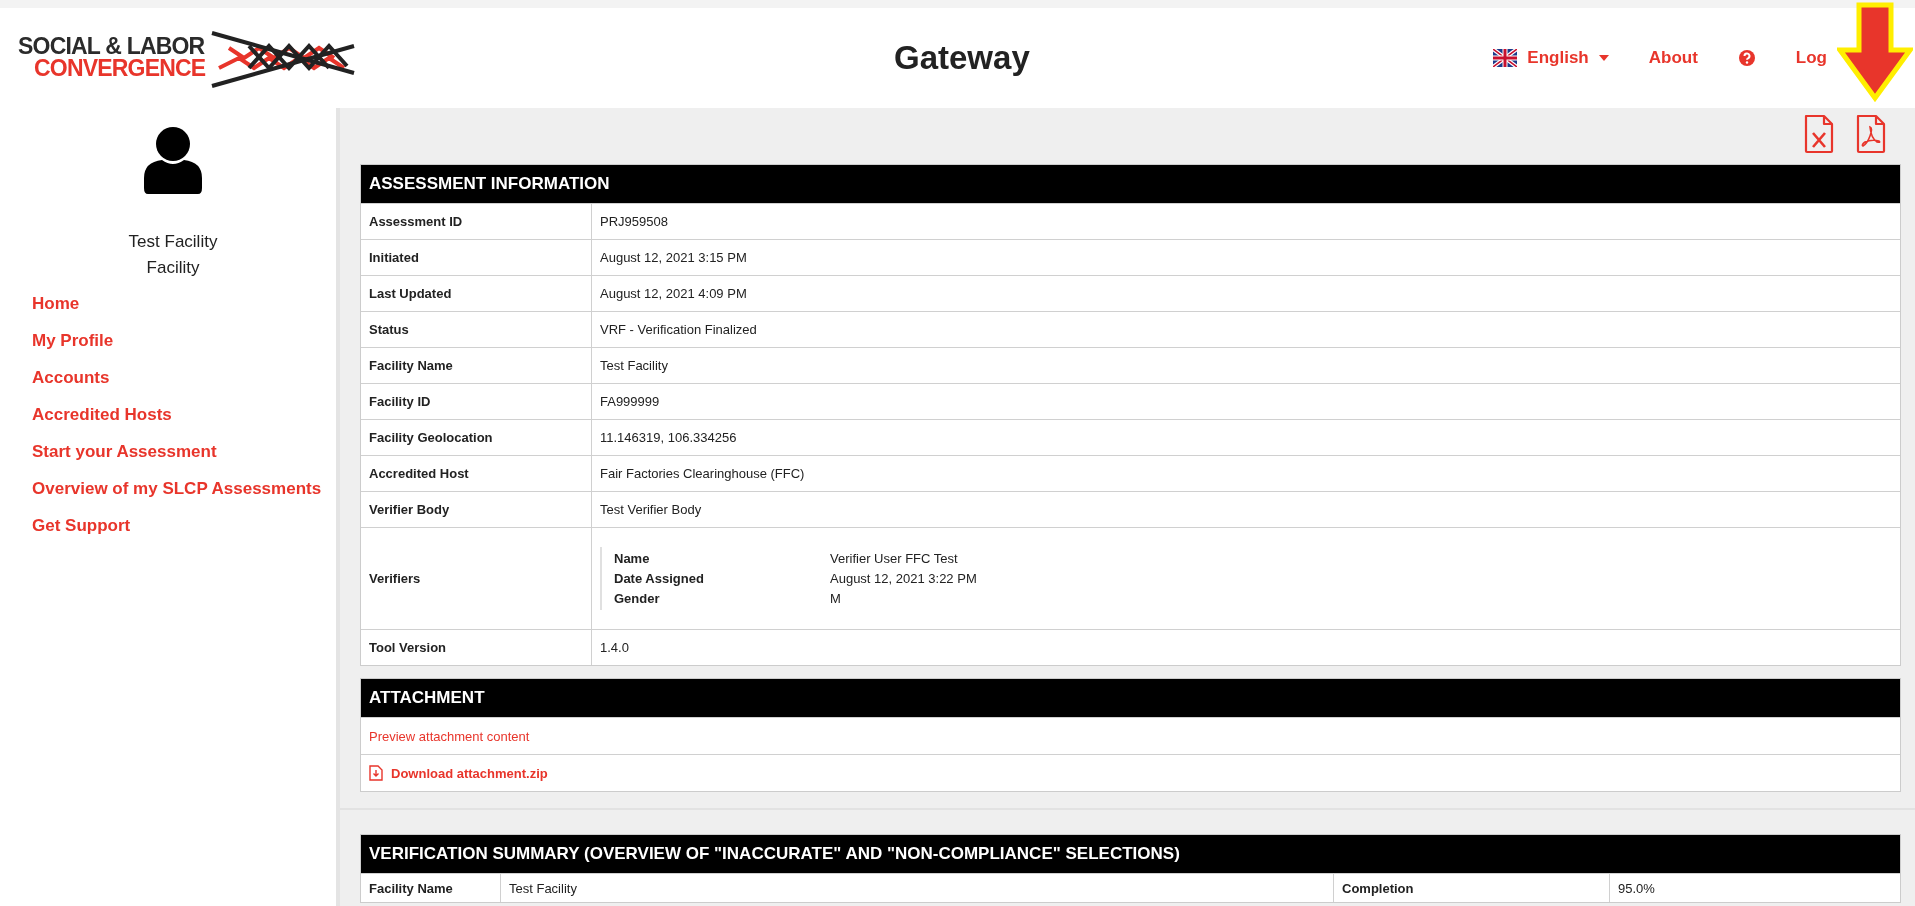 The width and height of the screenshot is (1915, 906). Describe the element at coordinates (184, 378) in the screenshot. I see `sidebar-link: Accounts` at that location.